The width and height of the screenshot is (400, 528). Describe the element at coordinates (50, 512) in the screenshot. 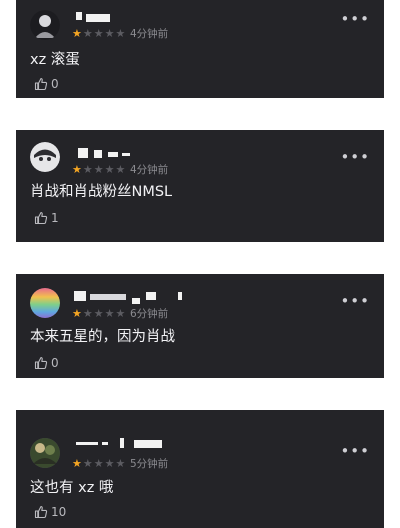

I see `like-button: 10` at that location.